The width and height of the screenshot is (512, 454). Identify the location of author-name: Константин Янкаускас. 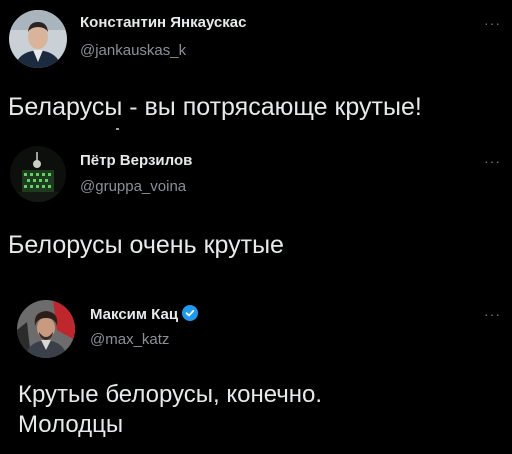
(163, 22).